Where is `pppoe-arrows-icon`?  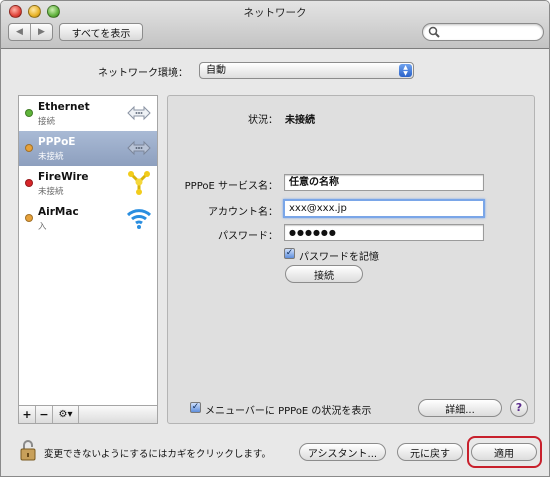 pppoe-arrows-icon is located at coordinates (139, 148).